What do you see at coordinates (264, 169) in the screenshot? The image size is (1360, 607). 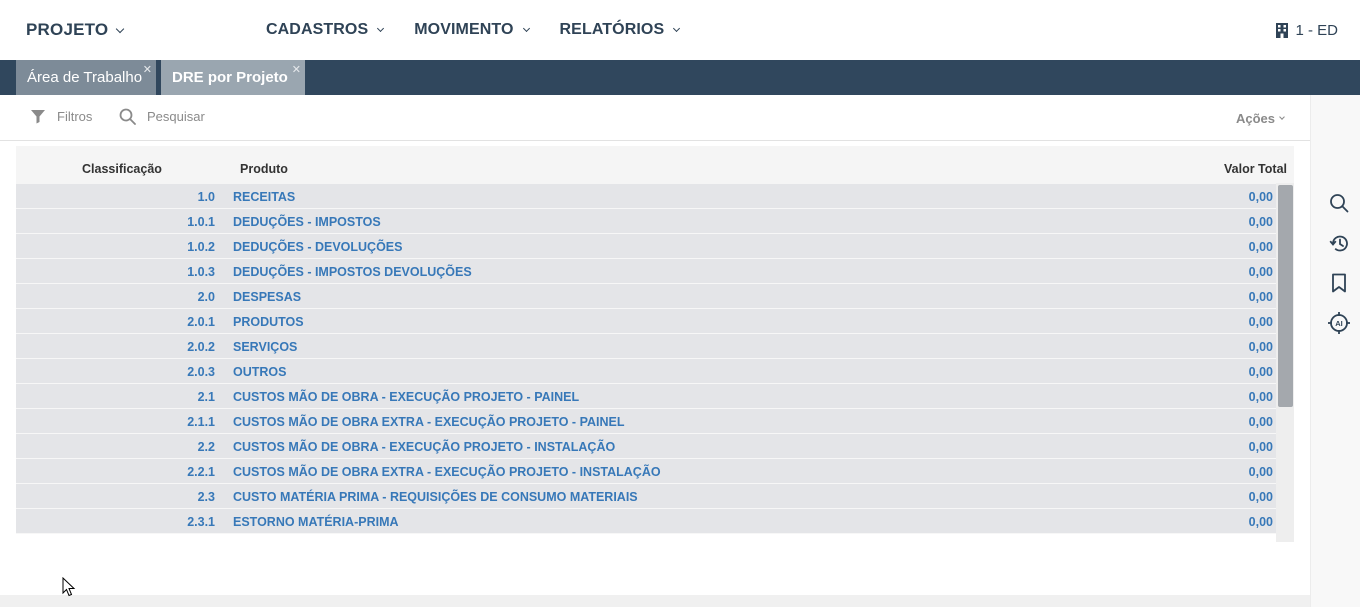 I see `column-header-produto: Produto` at bounding box center [264, 169].